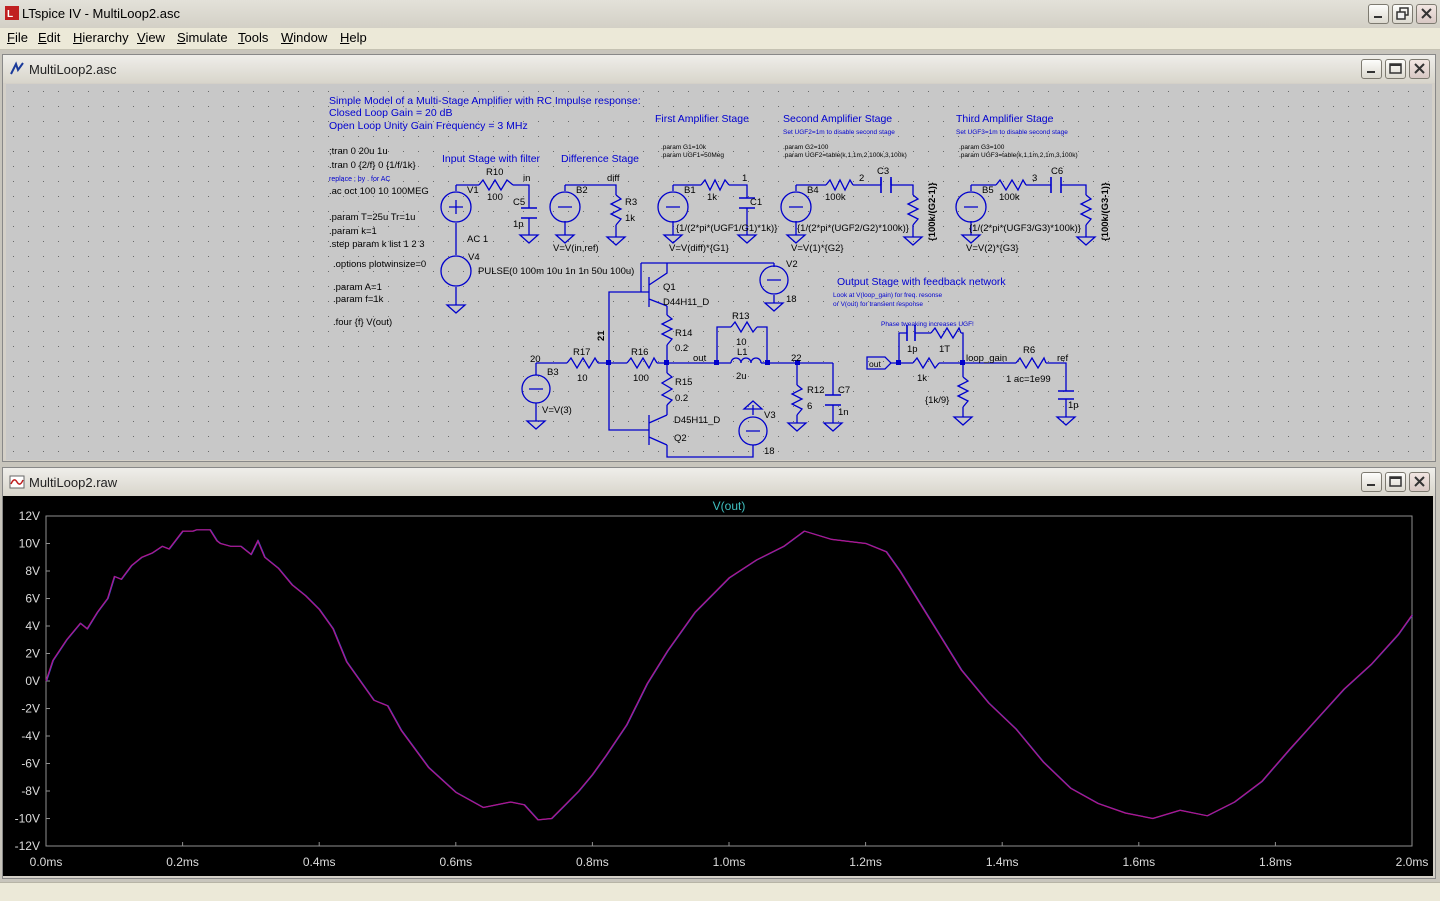  What do you see at coordinates (390, 113) in the screenshot?
I see `header-line2: Closed Loop Gain = 20 dB` at bounding box center [390, 113].